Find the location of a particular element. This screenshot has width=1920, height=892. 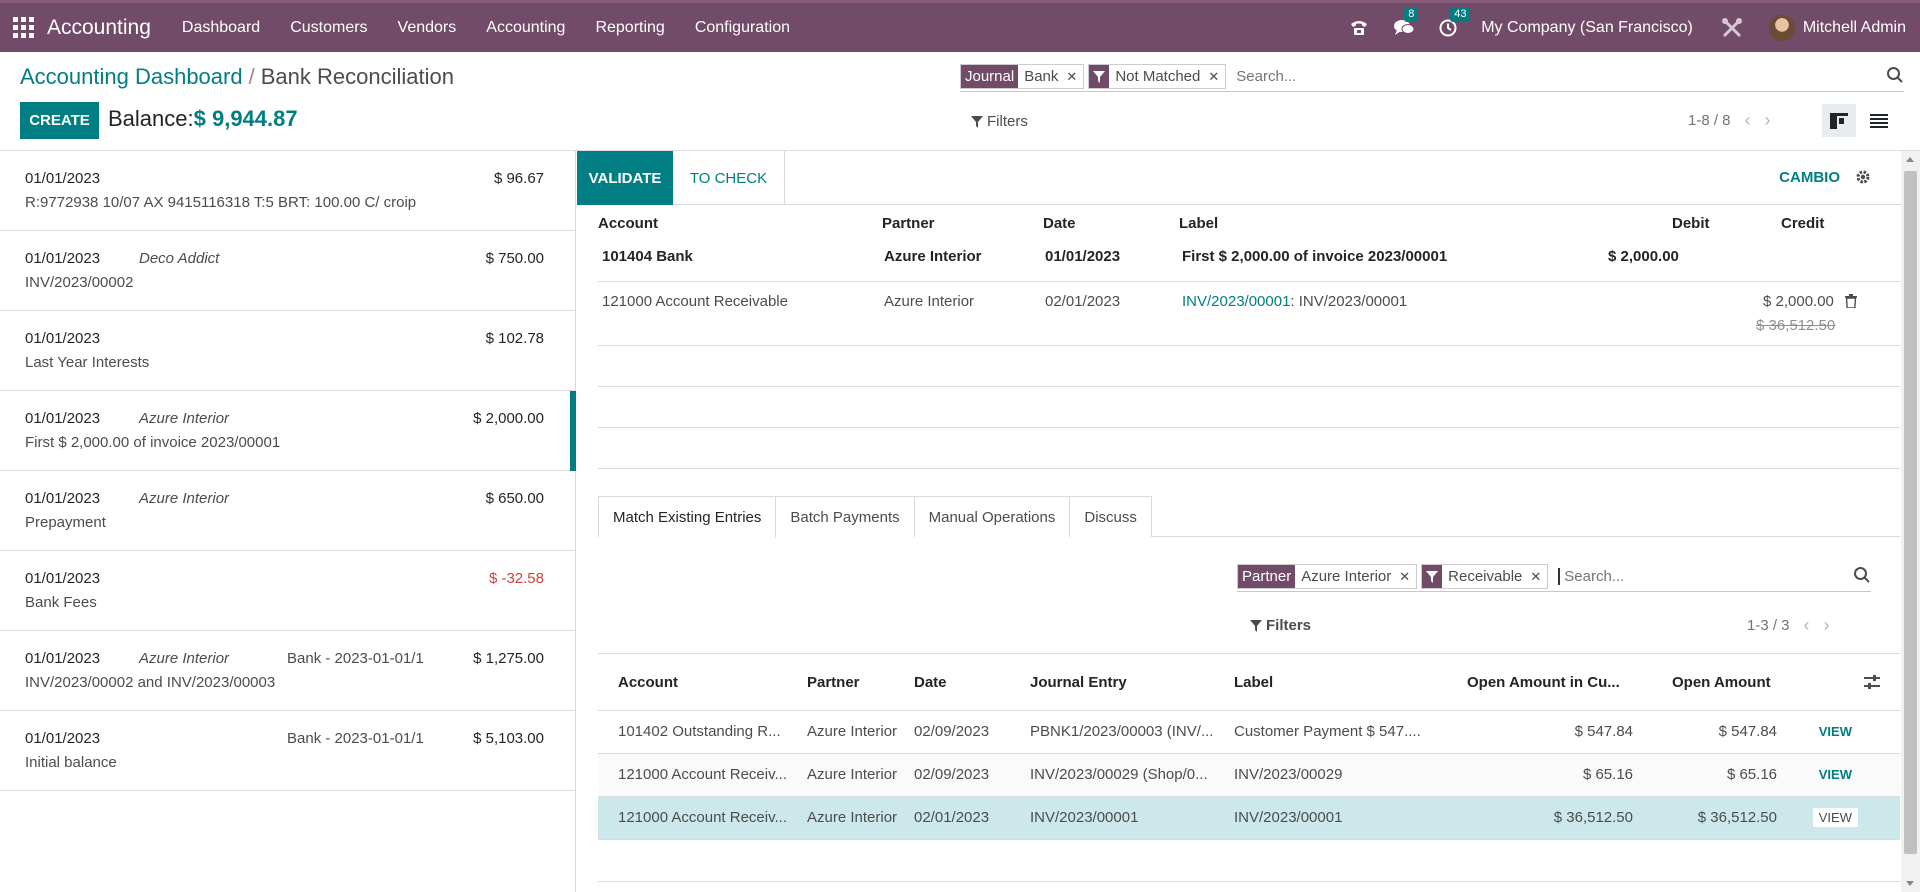

table-header: Account Partner Date Label Debit Credit is located at coordinates (1249, 223).